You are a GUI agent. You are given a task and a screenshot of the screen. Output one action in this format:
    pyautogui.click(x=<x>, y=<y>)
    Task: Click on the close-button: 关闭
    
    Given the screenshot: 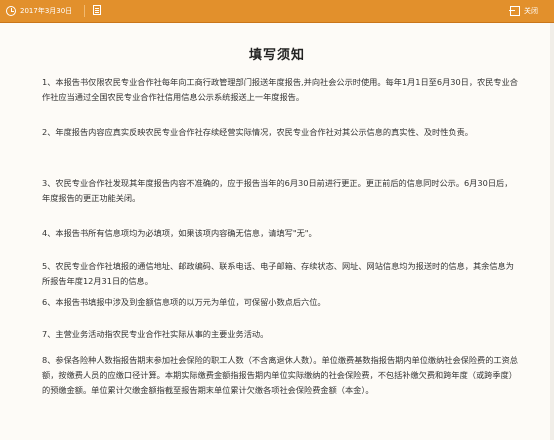 What is the action you would take?
    pyautogui.click(x=523, y=11)
    